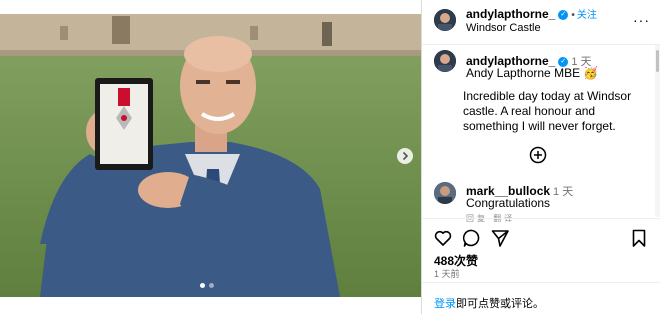 This screenshot has width=660, height=314. I want to click on login-prompt: 登录即可点赞或评论。, so click(489, 303).